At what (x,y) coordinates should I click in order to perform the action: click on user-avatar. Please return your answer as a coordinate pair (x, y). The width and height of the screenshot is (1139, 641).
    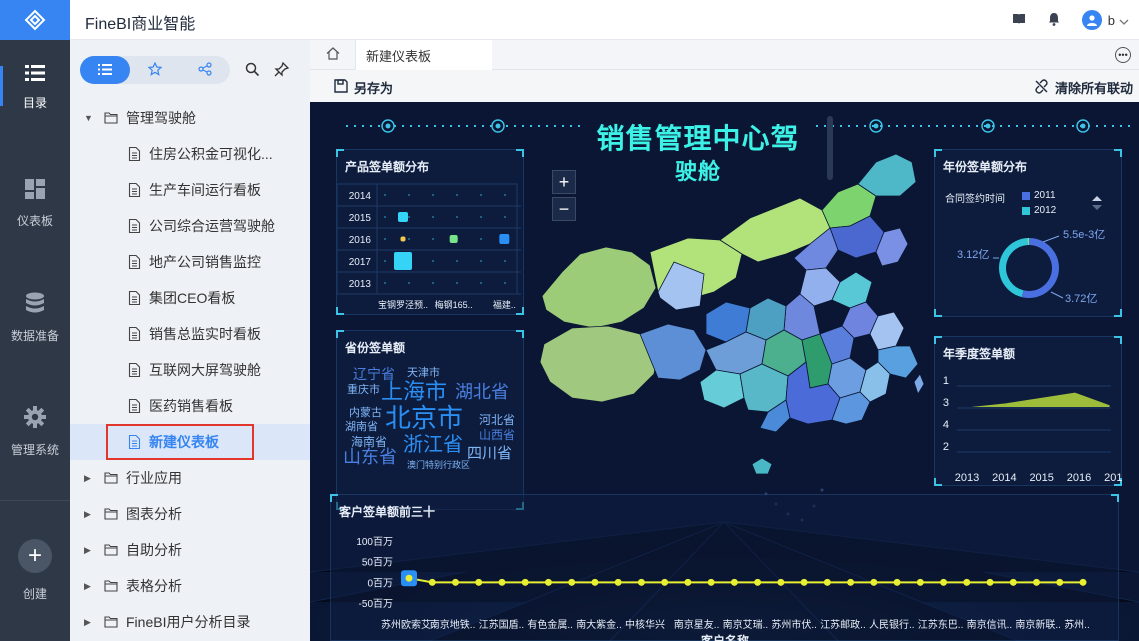
    Looking at the image, I should click on (1091, 20).